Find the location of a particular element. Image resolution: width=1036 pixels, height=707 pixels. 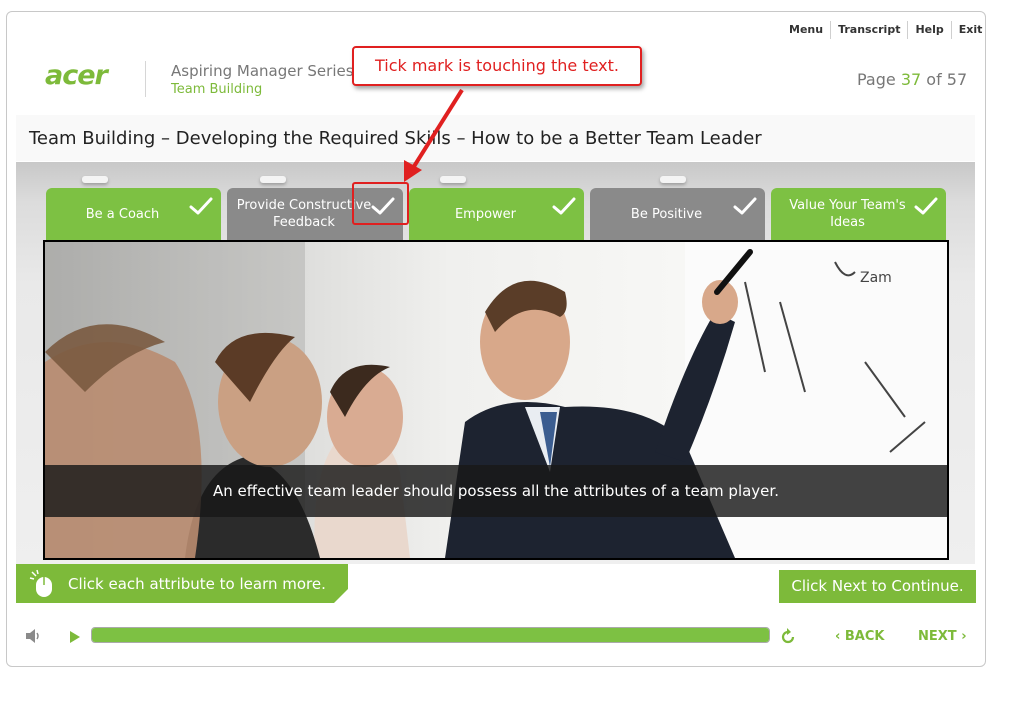

tab-label: Be a Coach is located at coordinates (122, 214).